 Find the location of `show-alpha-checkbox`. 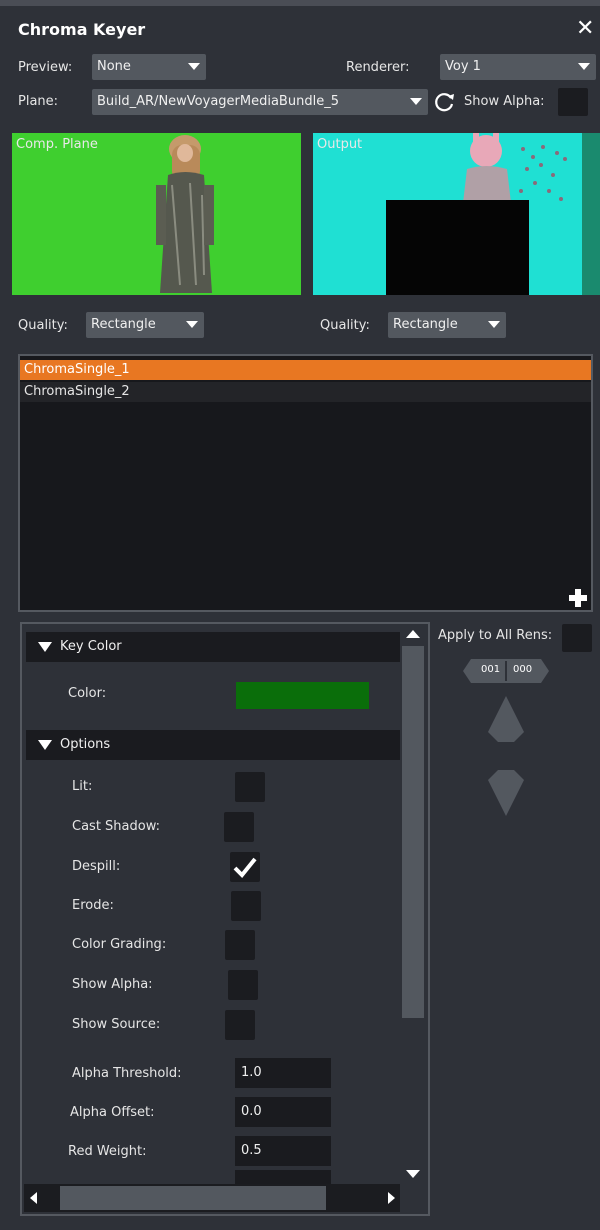

show-alpha-checkbox is located at coordinates (573, 102).